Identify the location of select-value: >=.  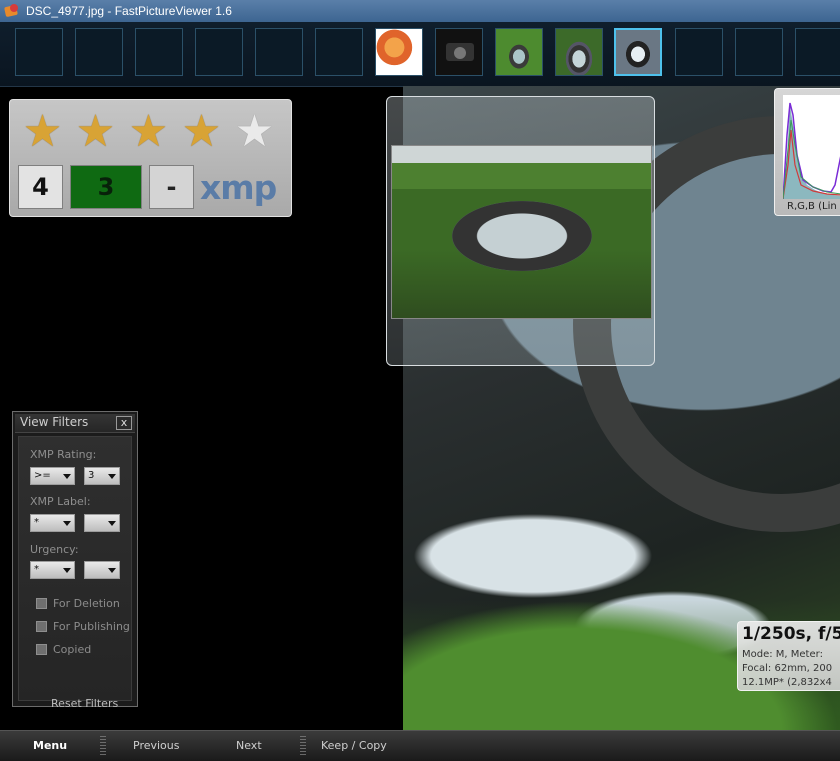
(42, 475).